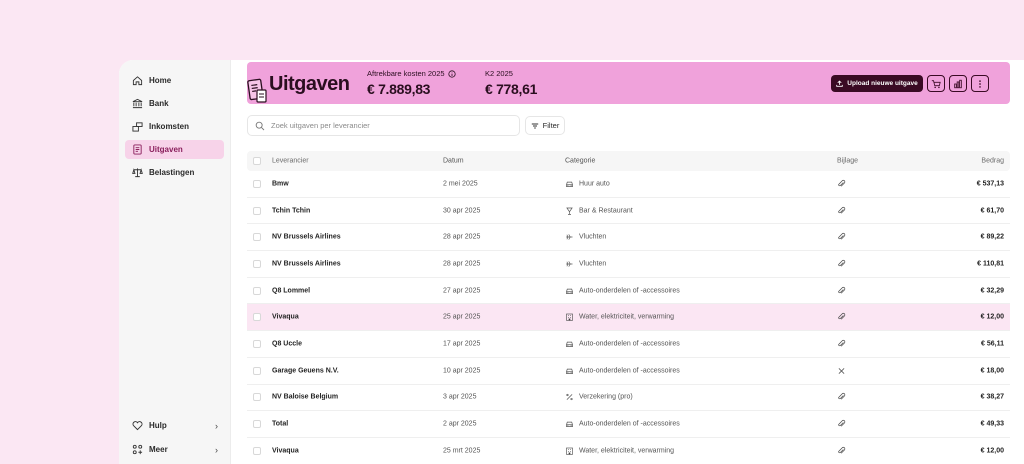  I want to click on column-header-supplier: Leverancier, so click(290, 161).